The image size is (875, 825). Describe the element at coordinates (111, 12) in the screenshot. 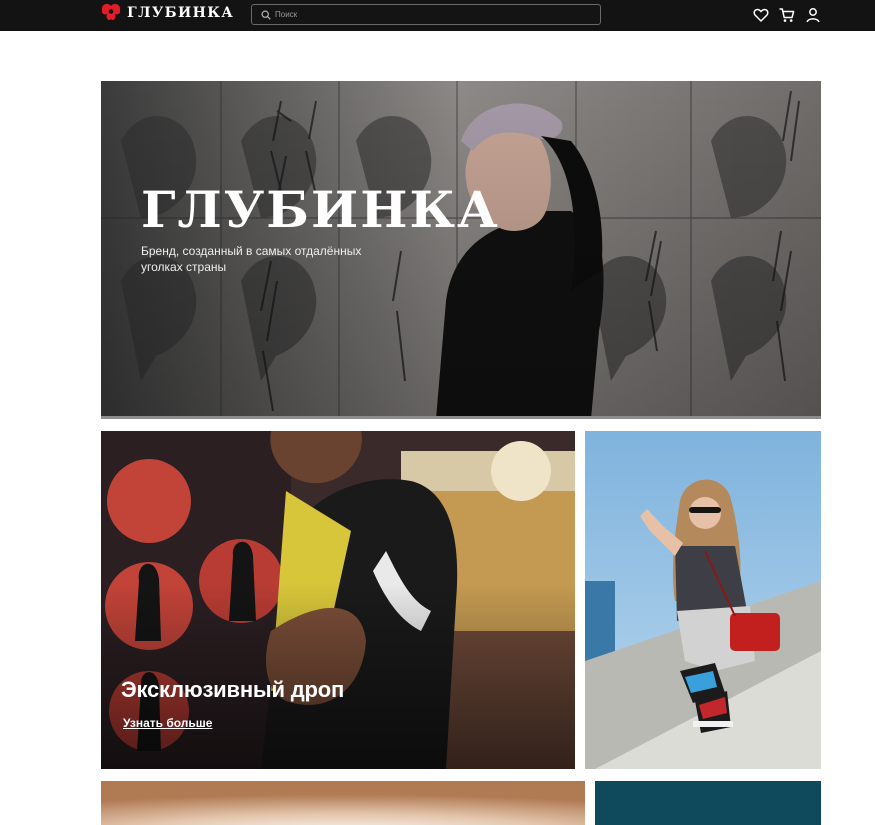

I see `logo-mark-icon` at that location.